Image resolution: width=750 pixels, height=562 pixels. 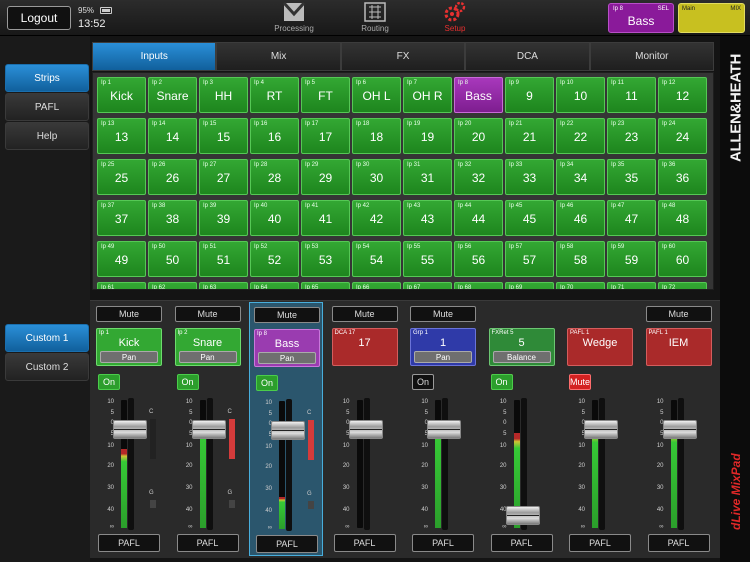 I want to click on channel-strip-button: Ip 6 OH L, so click(x=376, y=95).